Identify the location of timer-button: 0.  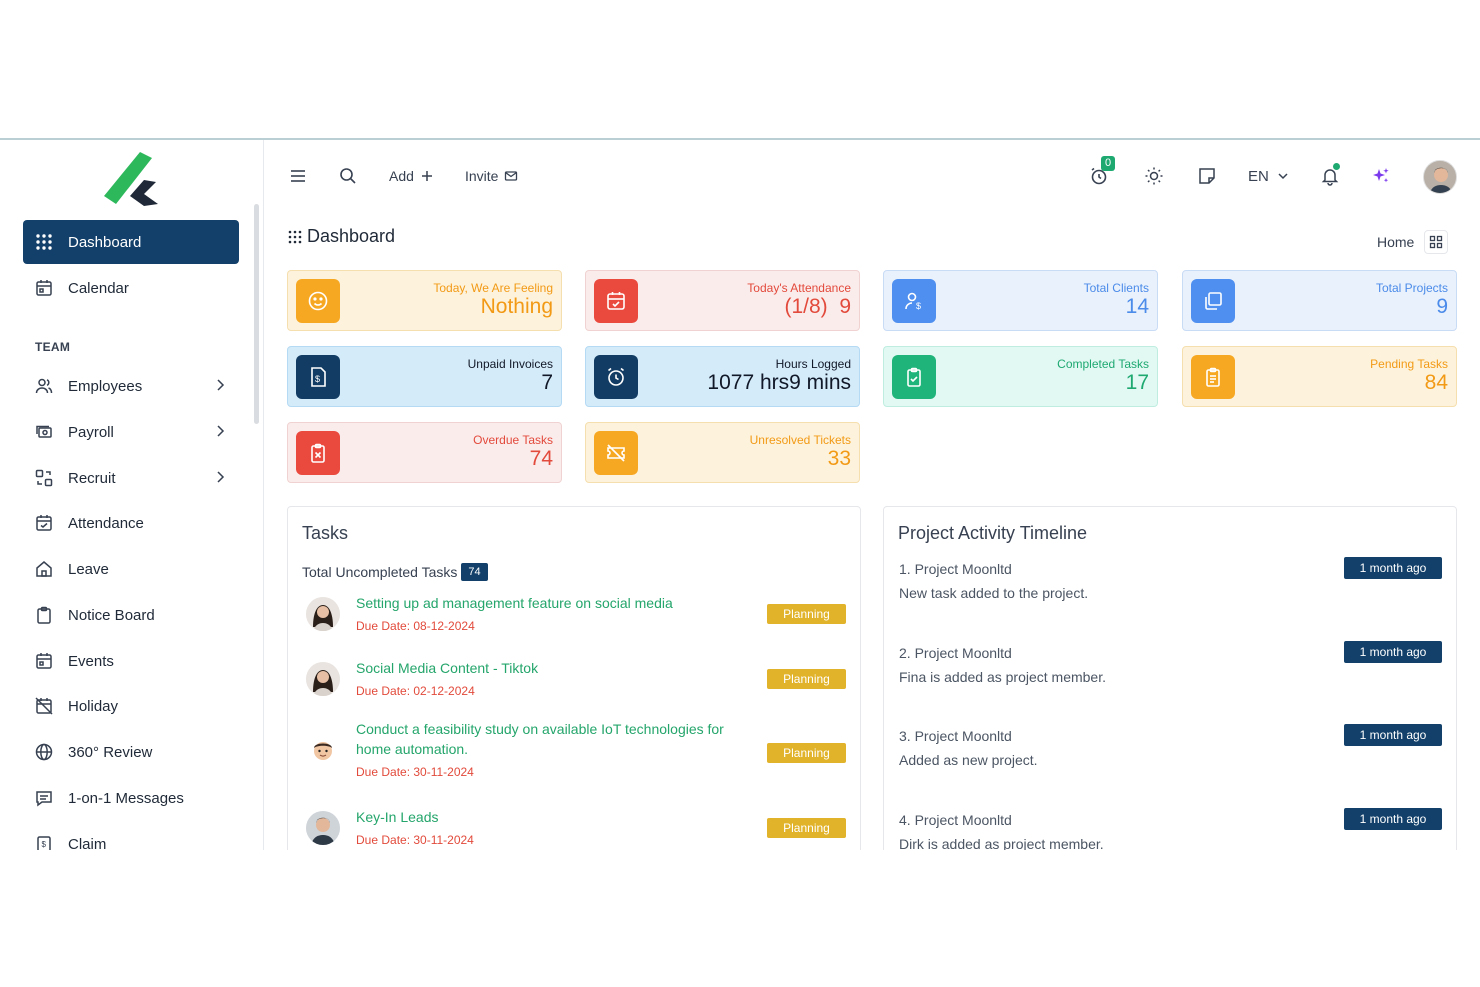
(1102, 172).